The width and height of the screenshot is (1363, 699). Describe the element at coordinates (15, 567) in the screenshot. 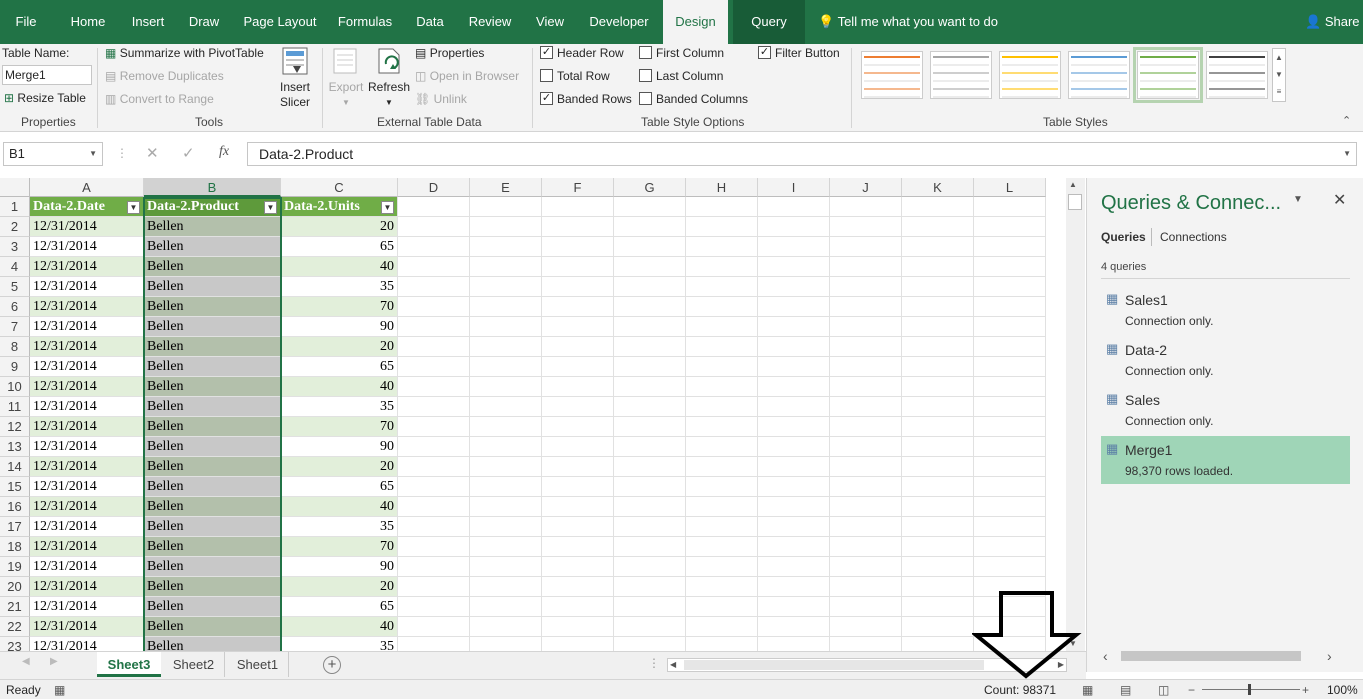

I see `row-header: 19` at that location.